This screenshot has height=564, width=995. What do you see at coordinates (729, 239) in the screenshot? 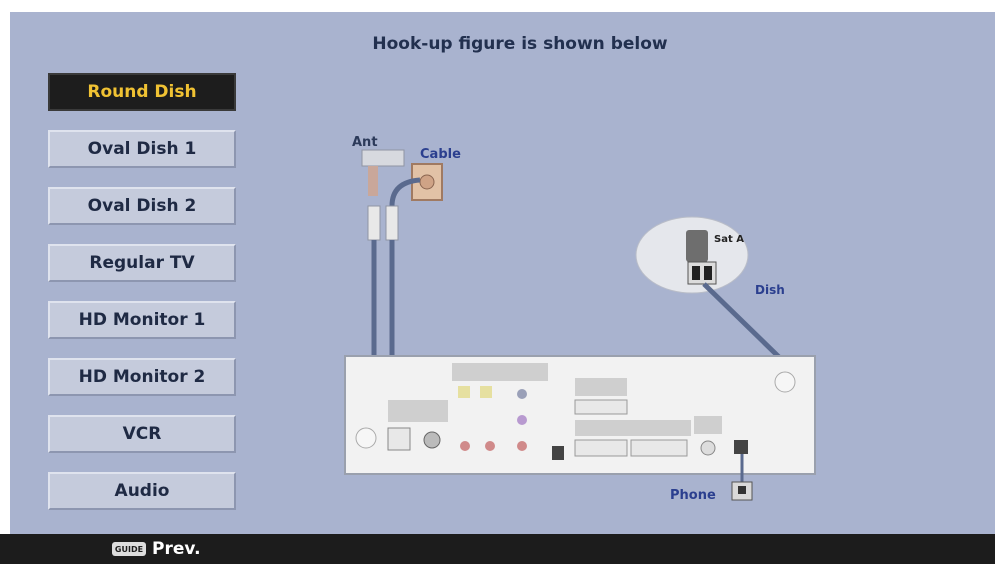
I see `sat-label: Sat A` at bounding box center [729, 239].